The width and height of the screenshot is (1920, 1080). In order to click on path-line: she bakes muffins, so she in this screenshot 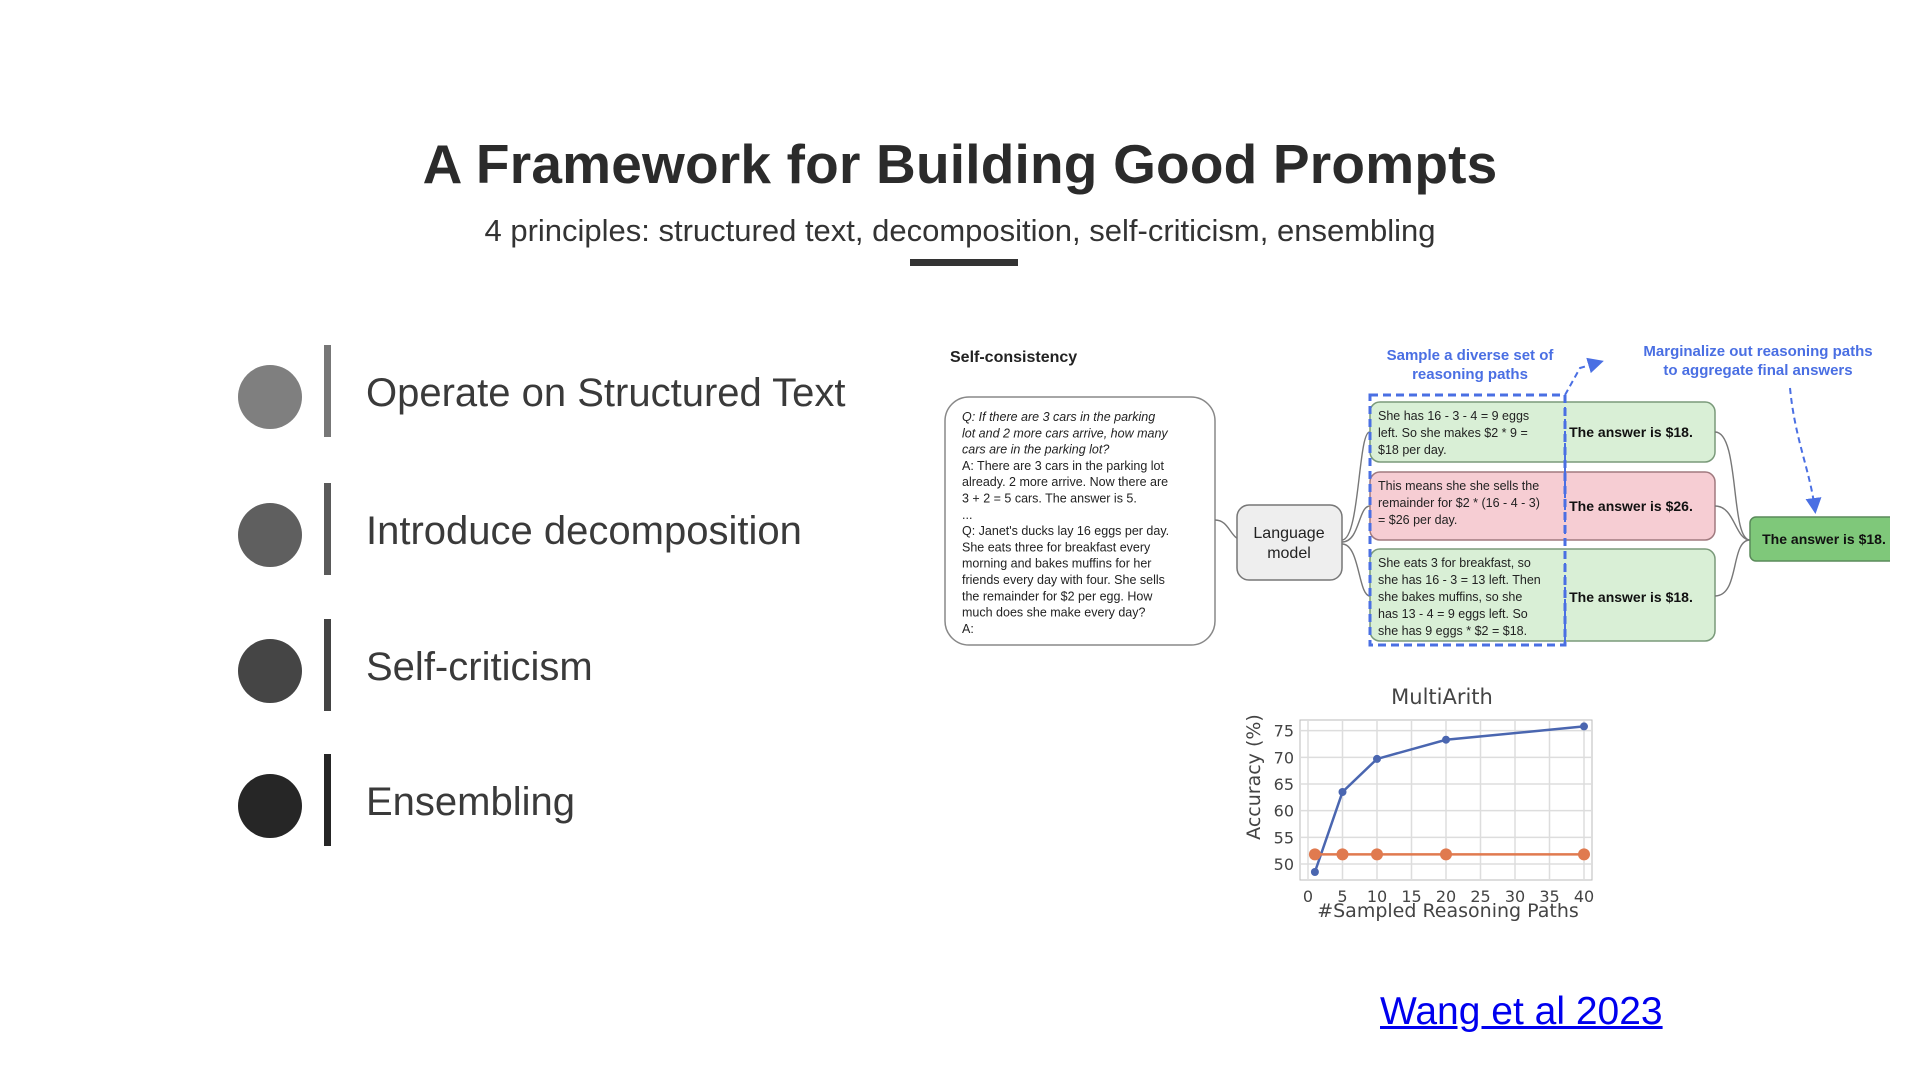, I will do `click(1450, 597)`.